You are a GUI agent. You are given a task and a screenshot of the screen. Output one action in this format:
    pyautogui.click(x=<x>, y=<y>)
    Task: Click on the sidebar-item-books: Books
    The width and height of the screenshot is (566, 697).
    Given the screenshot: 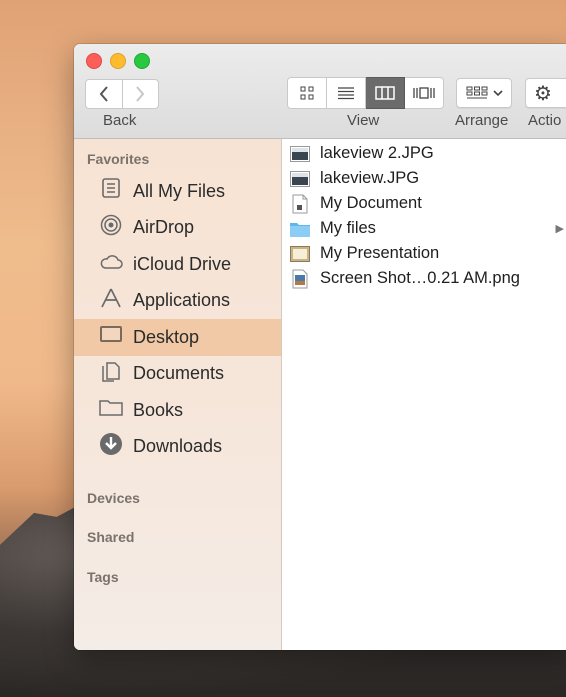 What is the action you would take?
    pyautogui.click(x=177, y=410)
    